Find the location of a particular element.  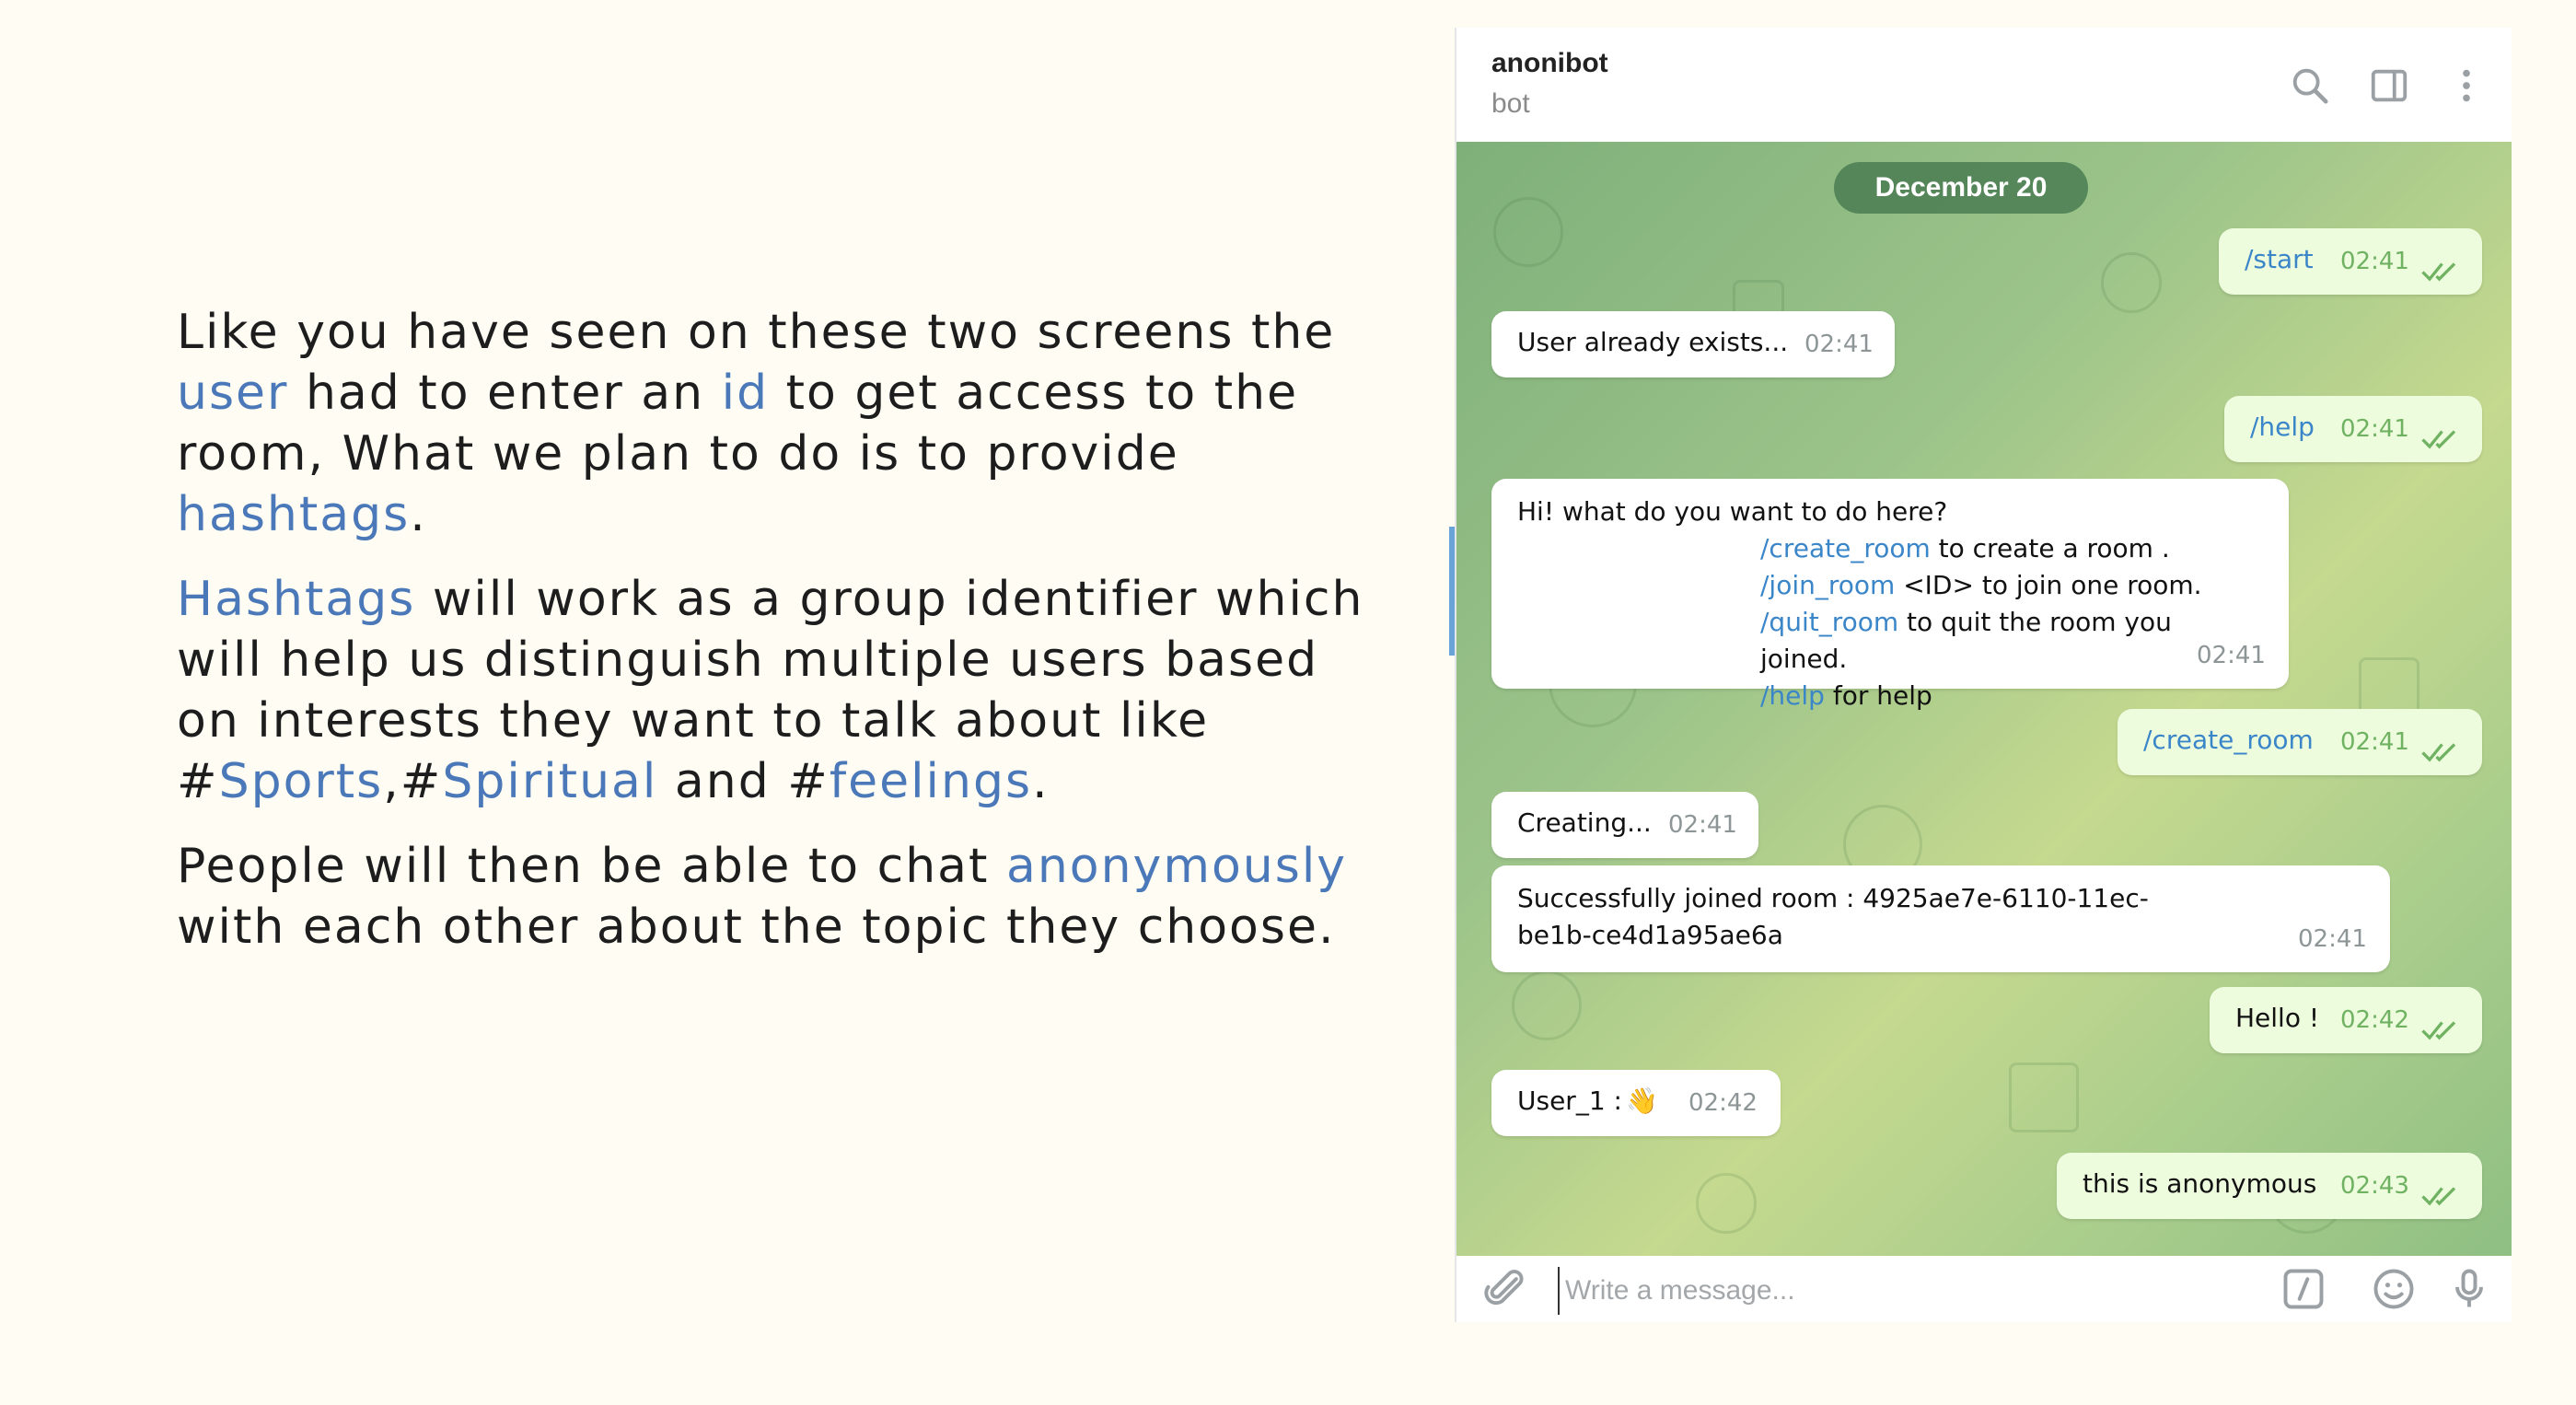

command-description: <ID> to join one room. is located at coordinates (2048, 585).